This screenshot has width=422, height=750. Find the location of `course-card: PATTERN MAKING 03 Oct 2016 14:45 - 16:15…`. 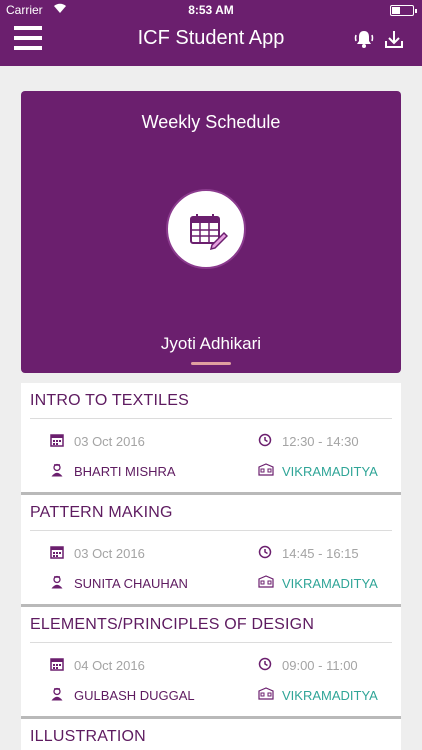

course-card: PATTERN MAKING 03 Oct 2016 14:45 - 16:15… is located at coordinates (211, 551).